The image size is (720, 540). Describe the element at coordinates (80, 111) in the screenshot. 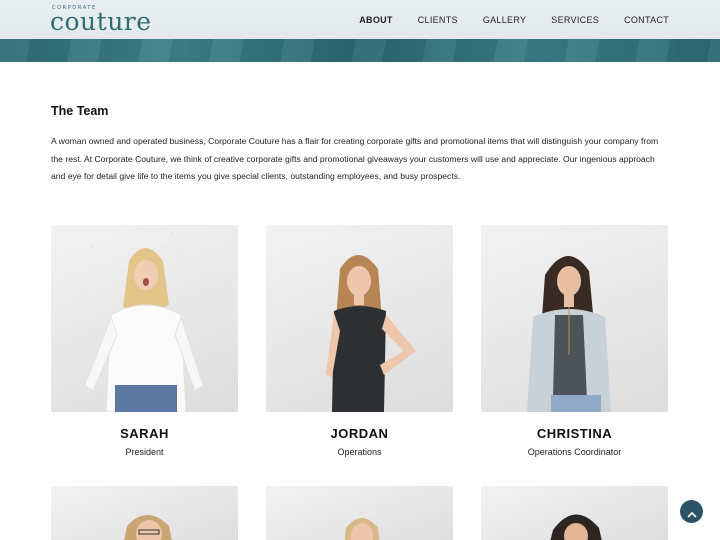

I see `section-title: The Team` at that location.